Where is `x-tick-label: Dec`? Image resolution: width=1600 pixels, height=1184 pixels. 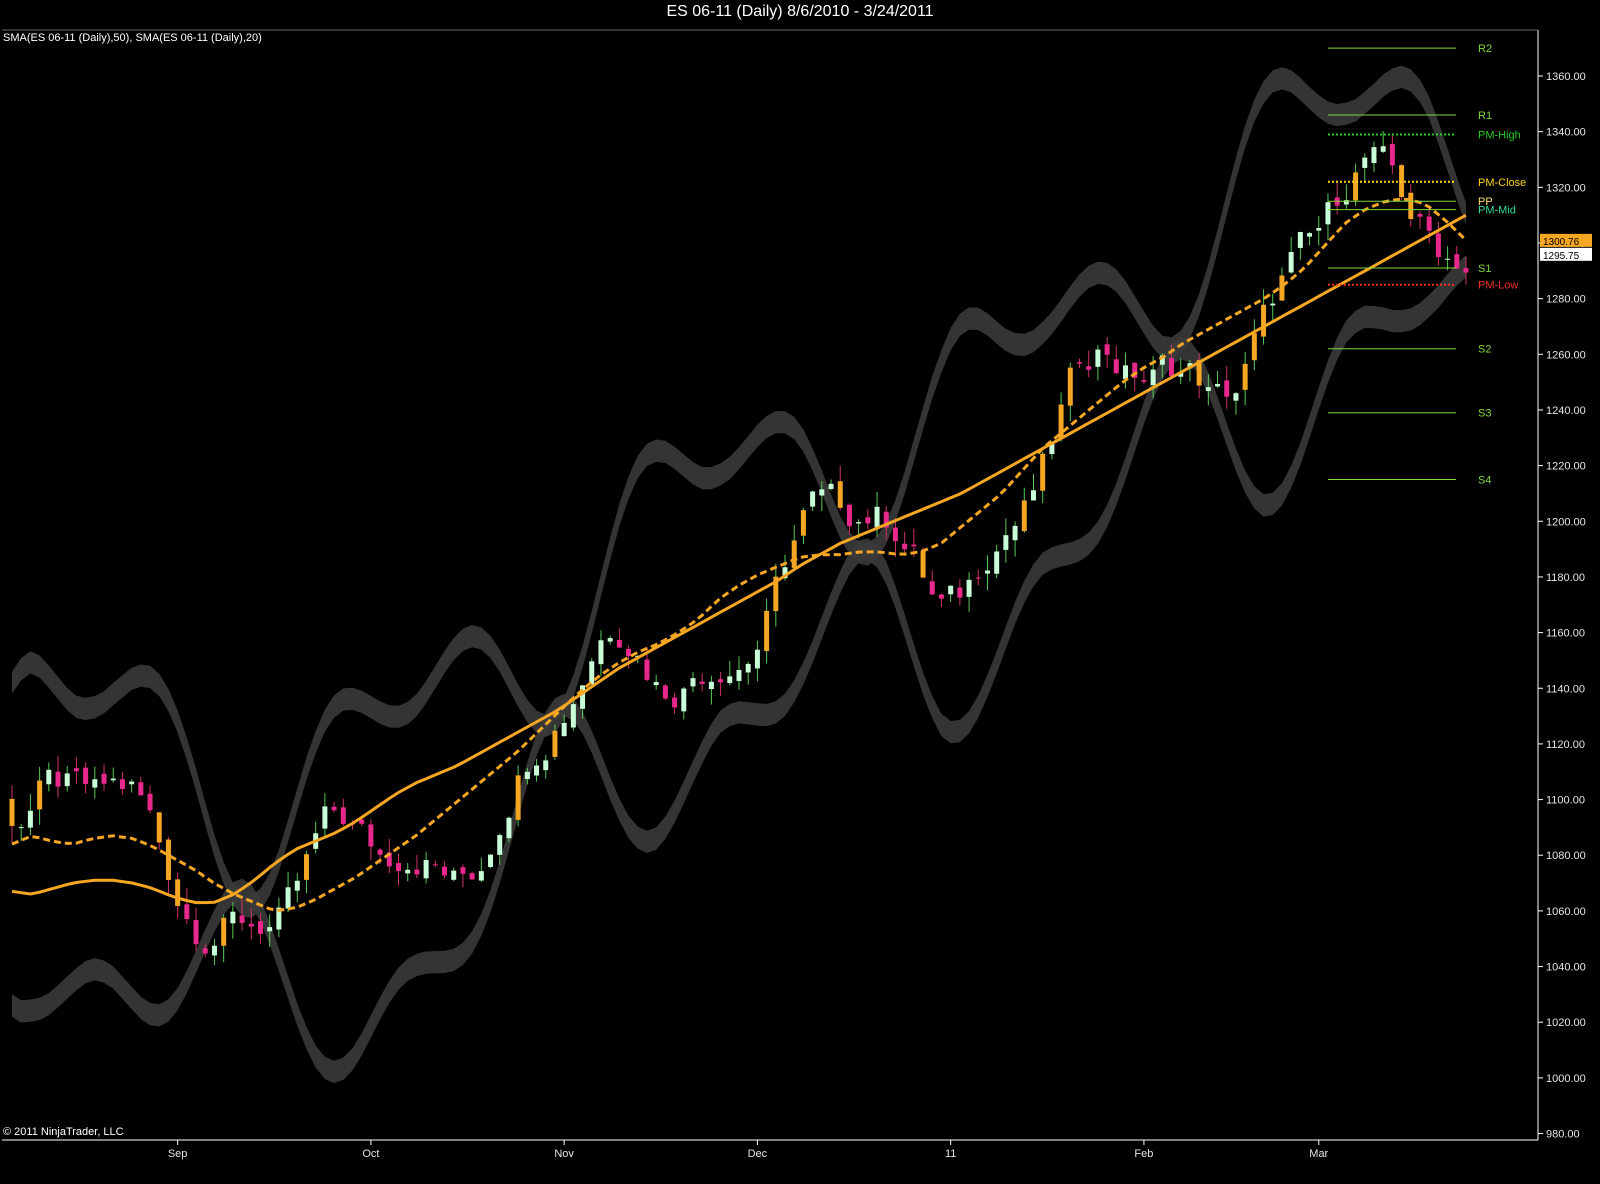 x-tick-label: Dec is located at coordinates (758, 1154).